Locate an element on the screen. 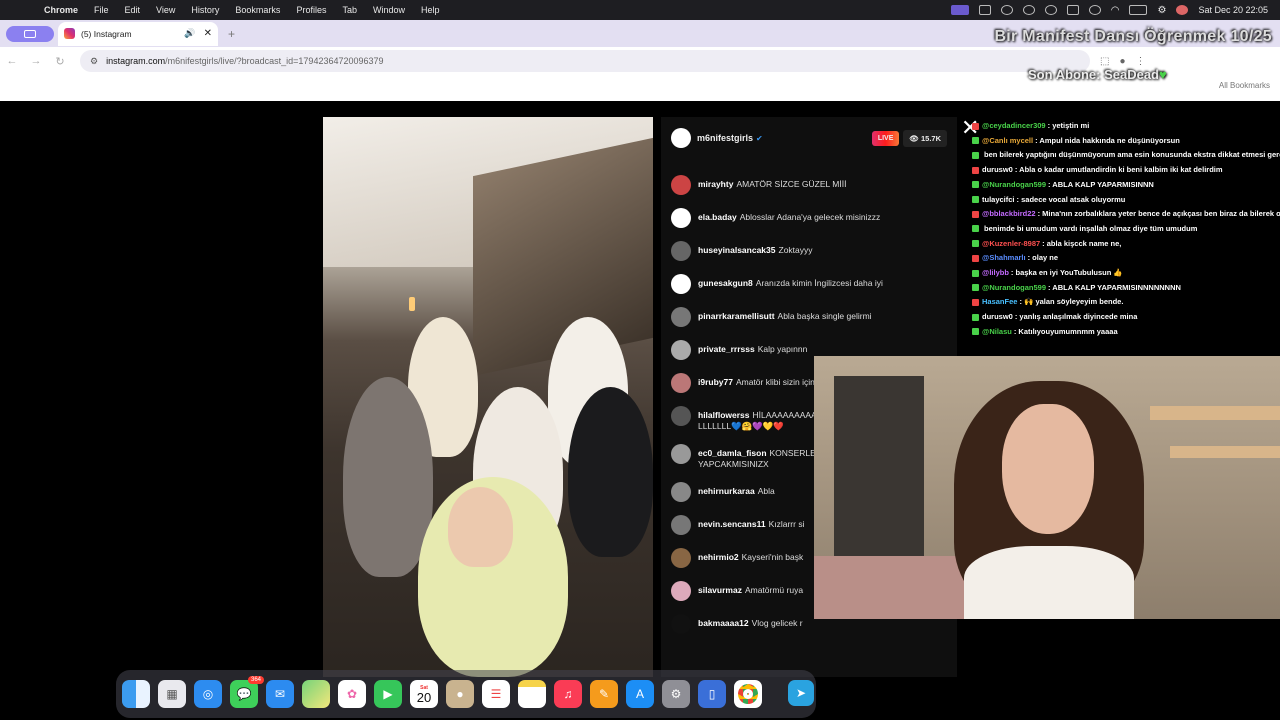 The height and width of the screenshot is (720, 1280). comment-user: ela.baday is located at coordinates (717, 217).